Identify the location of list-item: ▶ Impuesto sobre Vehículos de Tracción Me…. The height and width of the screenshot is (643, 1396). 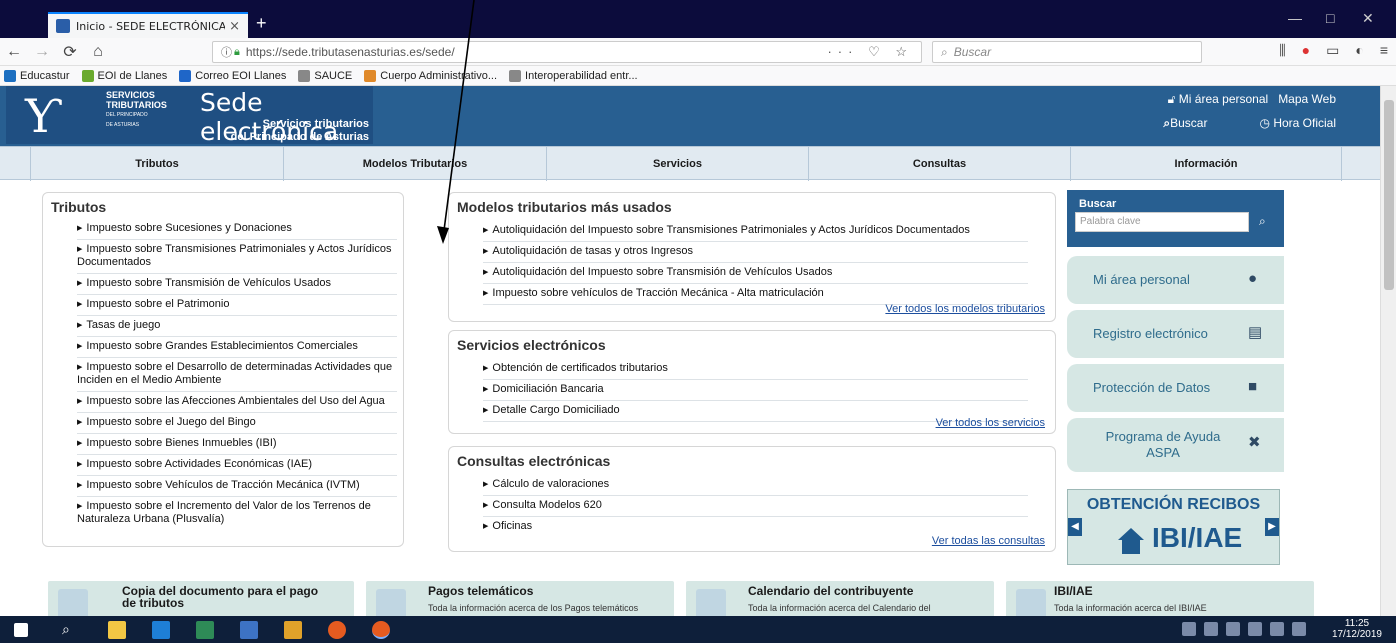
(237, 486).